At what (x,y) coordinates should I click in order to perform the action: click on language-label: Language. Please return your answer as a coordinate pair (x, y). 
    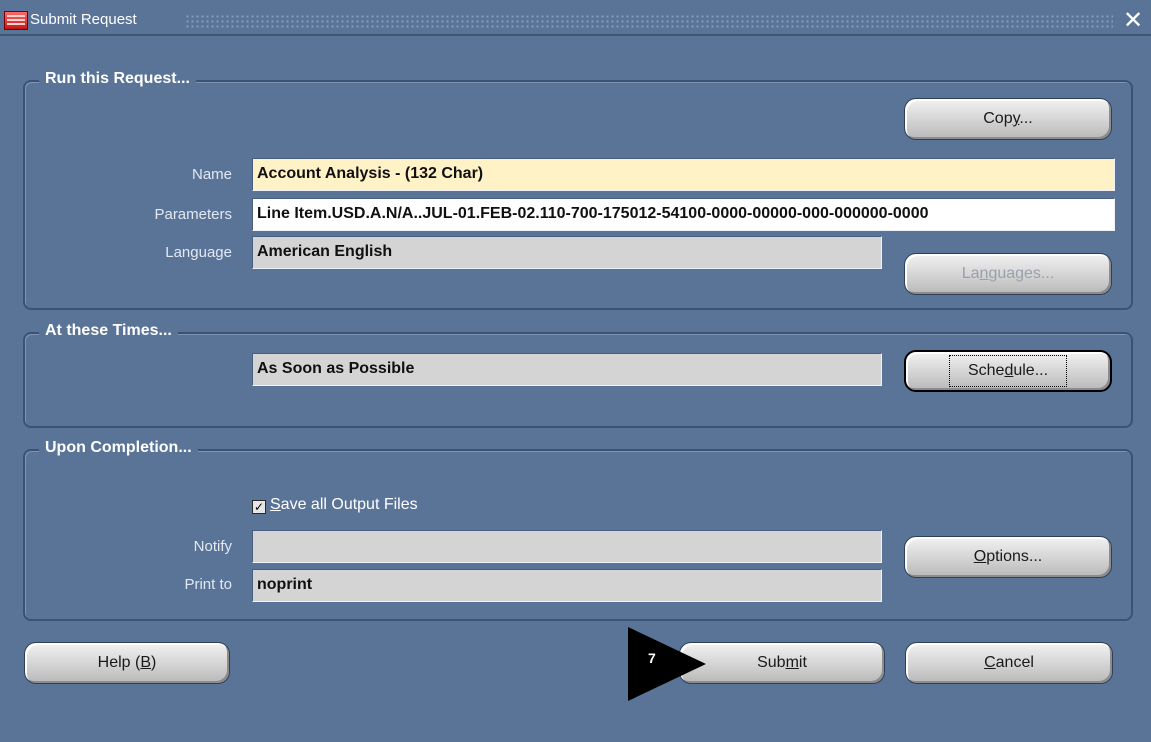
    Looking at the image, I should click on (198, 252).